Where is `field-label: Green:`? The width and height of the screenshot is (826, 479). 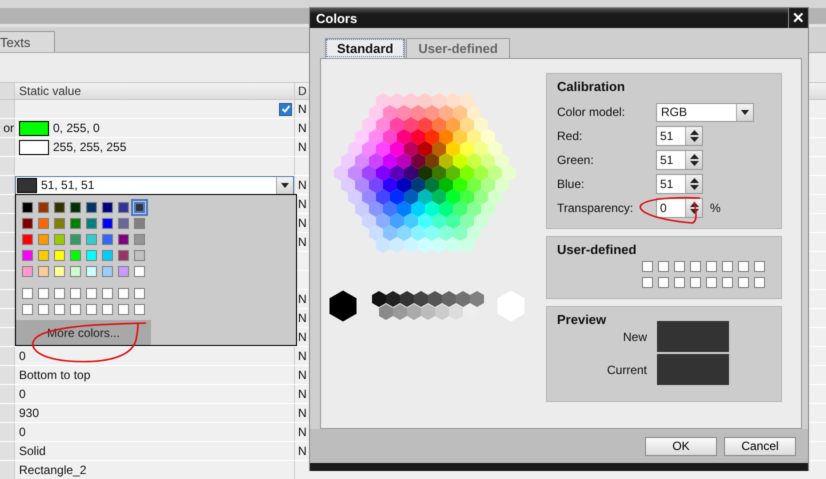
field-label: Green: is located at coordinates (576, 160).